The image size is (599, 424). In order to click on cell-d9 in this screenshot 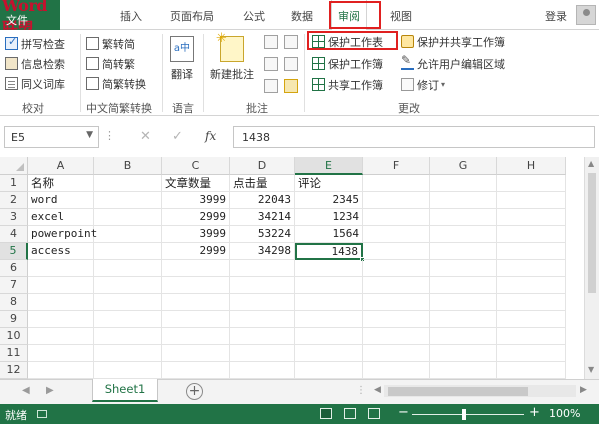, I will do `click(262, 319)`.